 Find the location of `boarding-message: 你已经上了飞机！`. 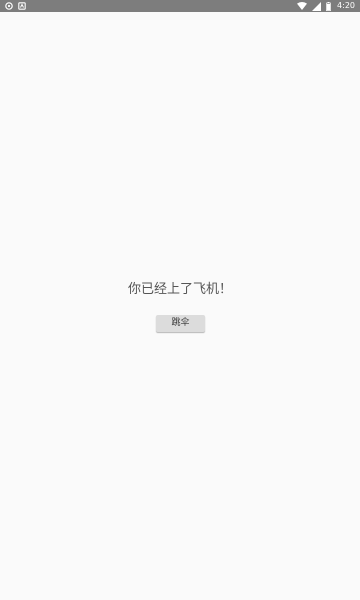

boarding-message: 你已经上了飞机！ is located at coordinates (179, 289).